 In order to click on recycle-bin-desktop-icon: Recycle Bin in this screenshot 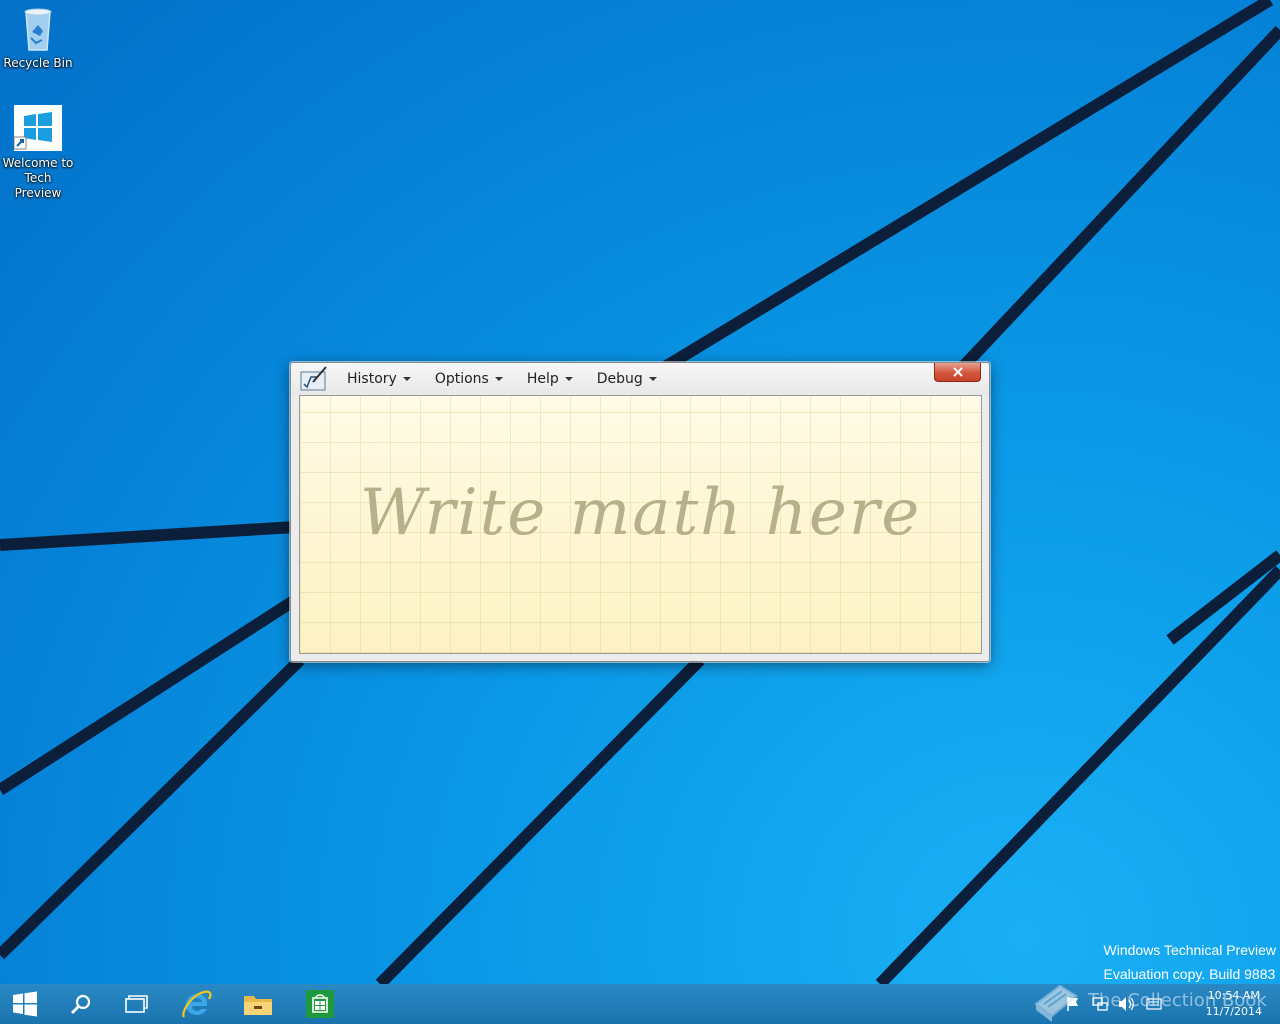, I will do `click(38, 37)`.